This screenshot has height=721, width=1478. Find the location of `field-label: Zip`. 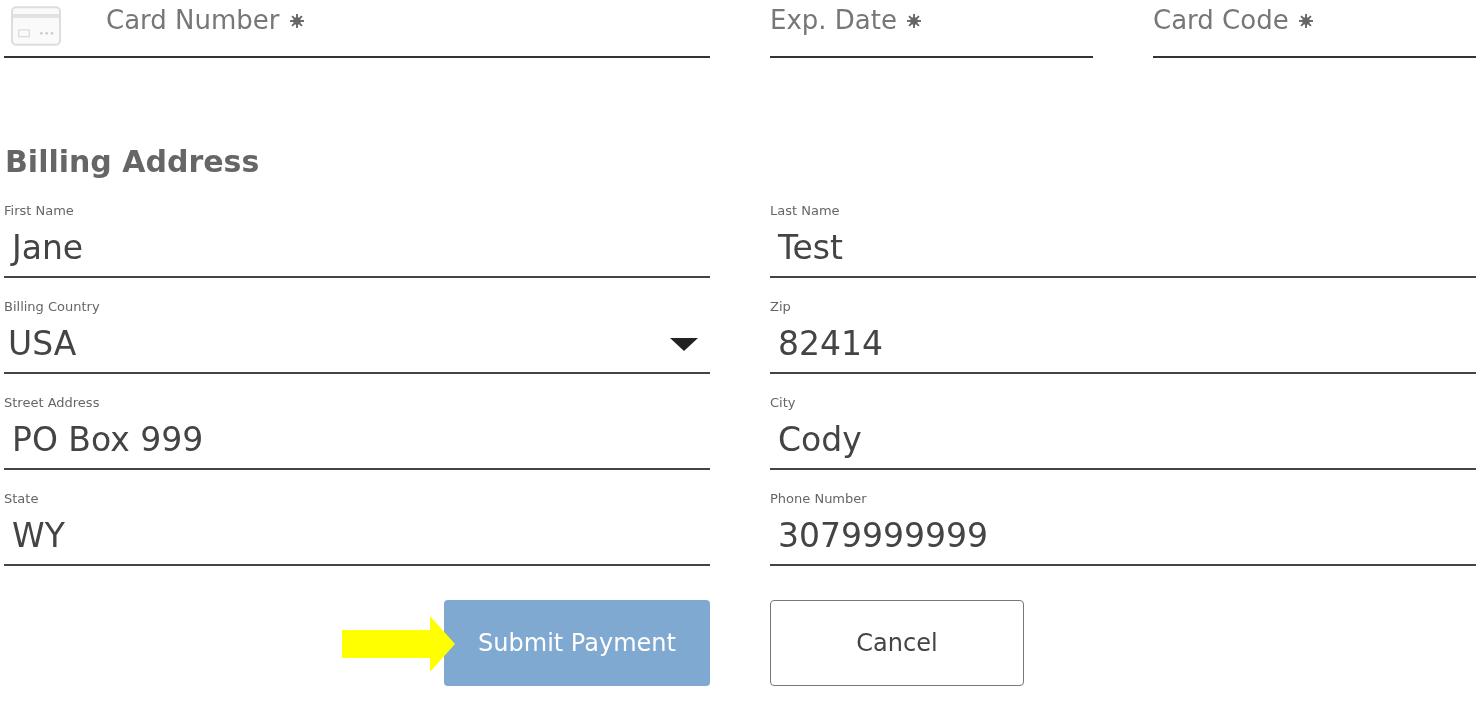

field-label: Zip is located at coordinates (780, 307).